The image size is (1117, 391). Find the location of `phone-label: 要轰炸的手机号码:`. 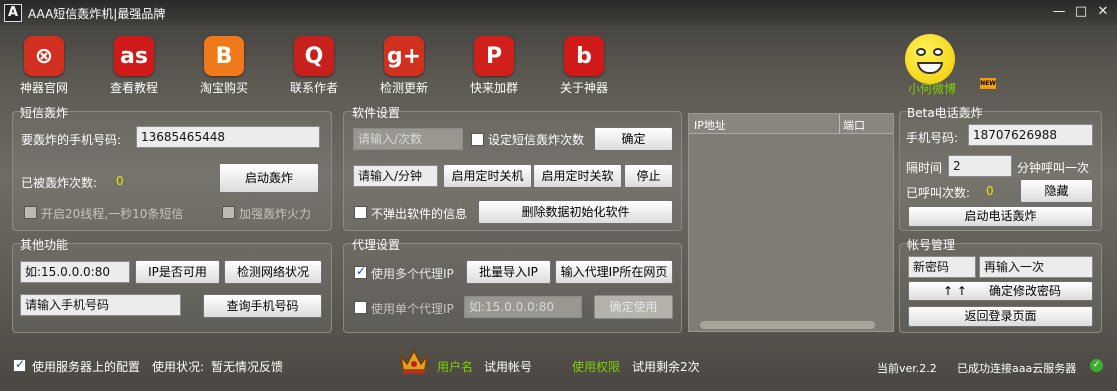

phone-label: 要轰炸的手机号码: is located at coordinates (71, 140).